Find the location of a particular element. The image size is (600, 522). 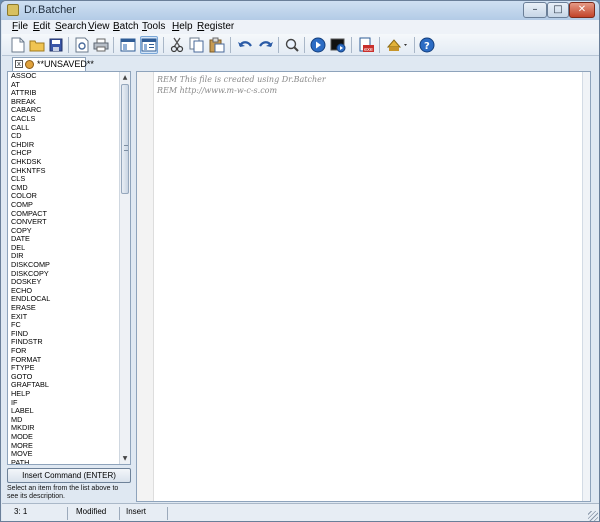

new-file-icon is located at coordinates (18, 45).